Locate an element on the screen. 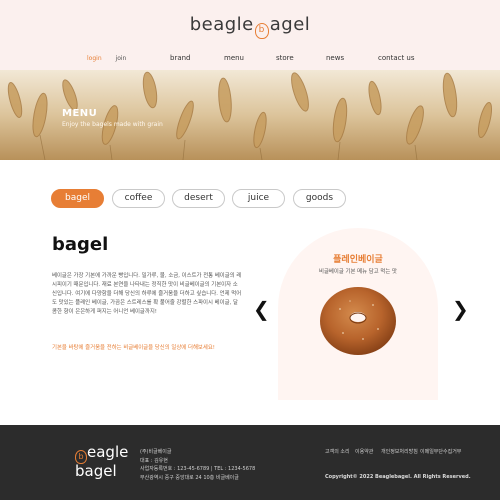 The height and width of the screenshot is (500, 500). footer-logo-line-2-b: b is located at coordinates (80, 471).